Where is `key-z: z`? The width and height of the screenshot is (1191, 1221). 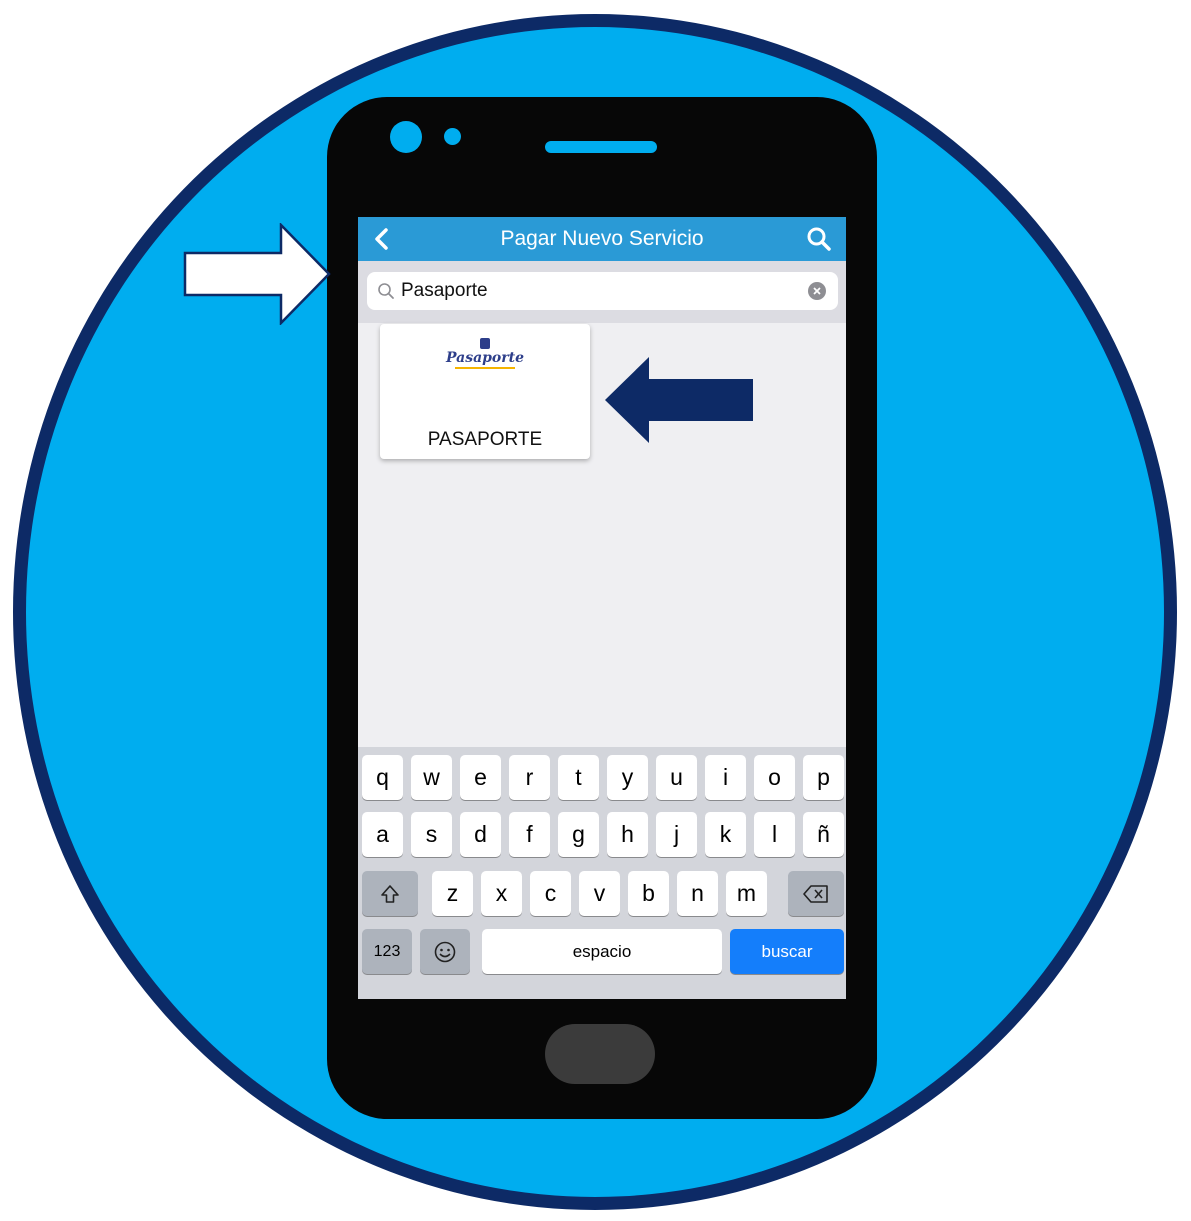 key-z: z is located at coordinates (452, 893).